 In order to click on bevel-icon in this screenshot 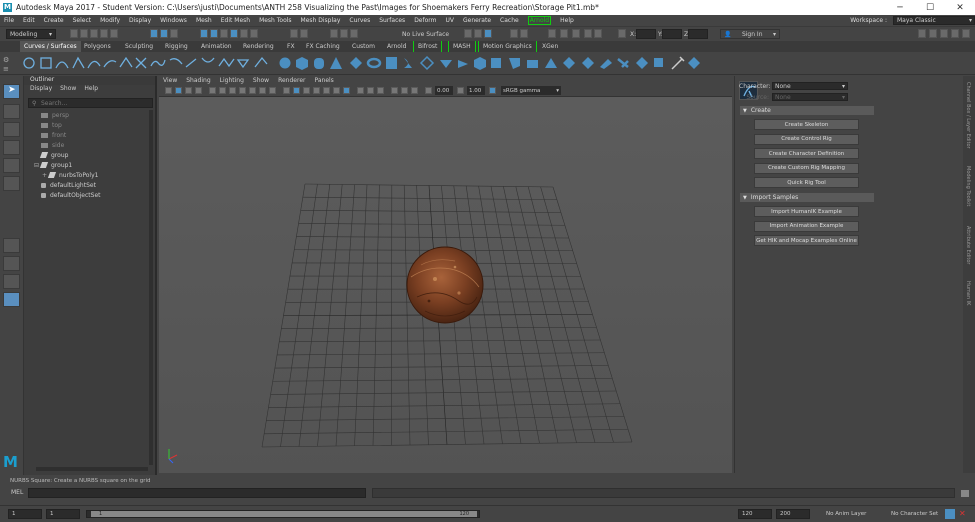, I will do `click(514, 63)`.